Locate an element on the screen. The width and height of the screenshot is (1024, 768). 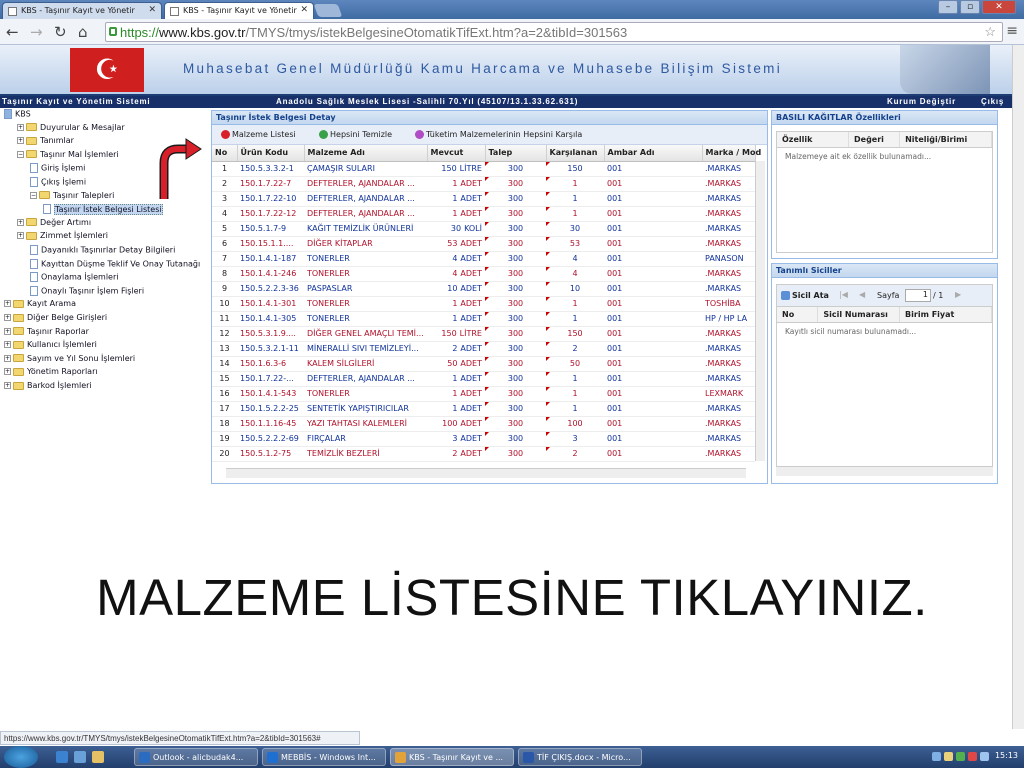
tree-item: + Taşınır Raporlar is located at coordinates (46, 331).